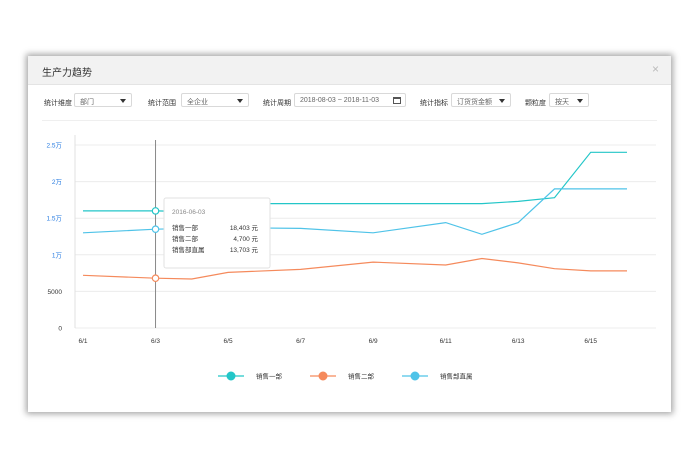 The image size is (700, 470). What do you see at coordinates (55, 292) in the screenshot?
I see `y-tick-label: 5000` at bounding box center [55, 292].